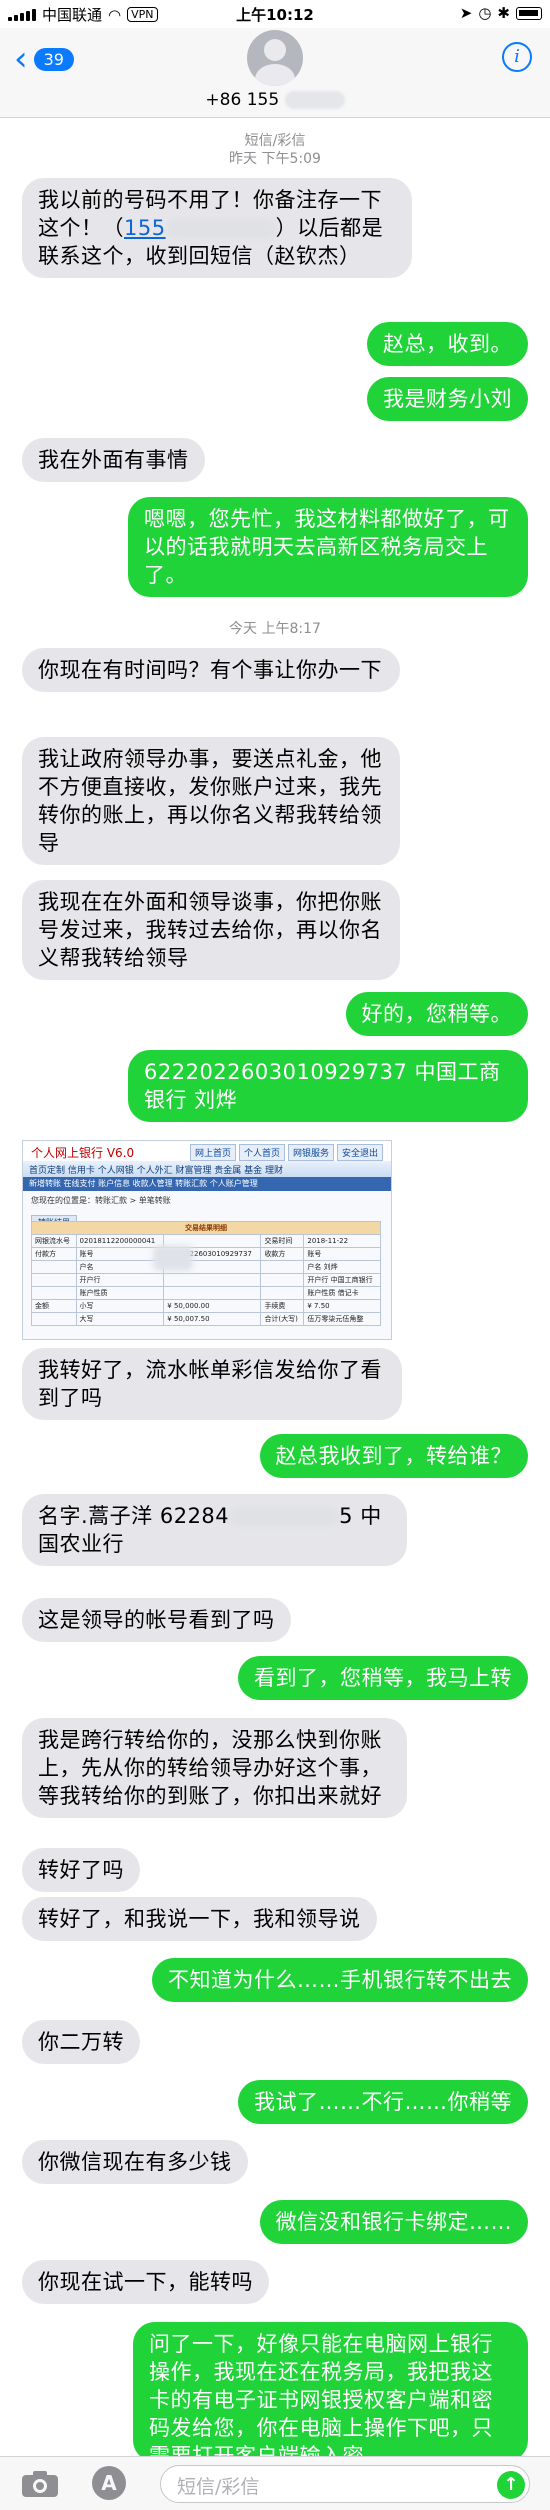 The image size is (550, 2510). I want to click on table-row: 户名 户名 刘烨, so click(206, 1267).